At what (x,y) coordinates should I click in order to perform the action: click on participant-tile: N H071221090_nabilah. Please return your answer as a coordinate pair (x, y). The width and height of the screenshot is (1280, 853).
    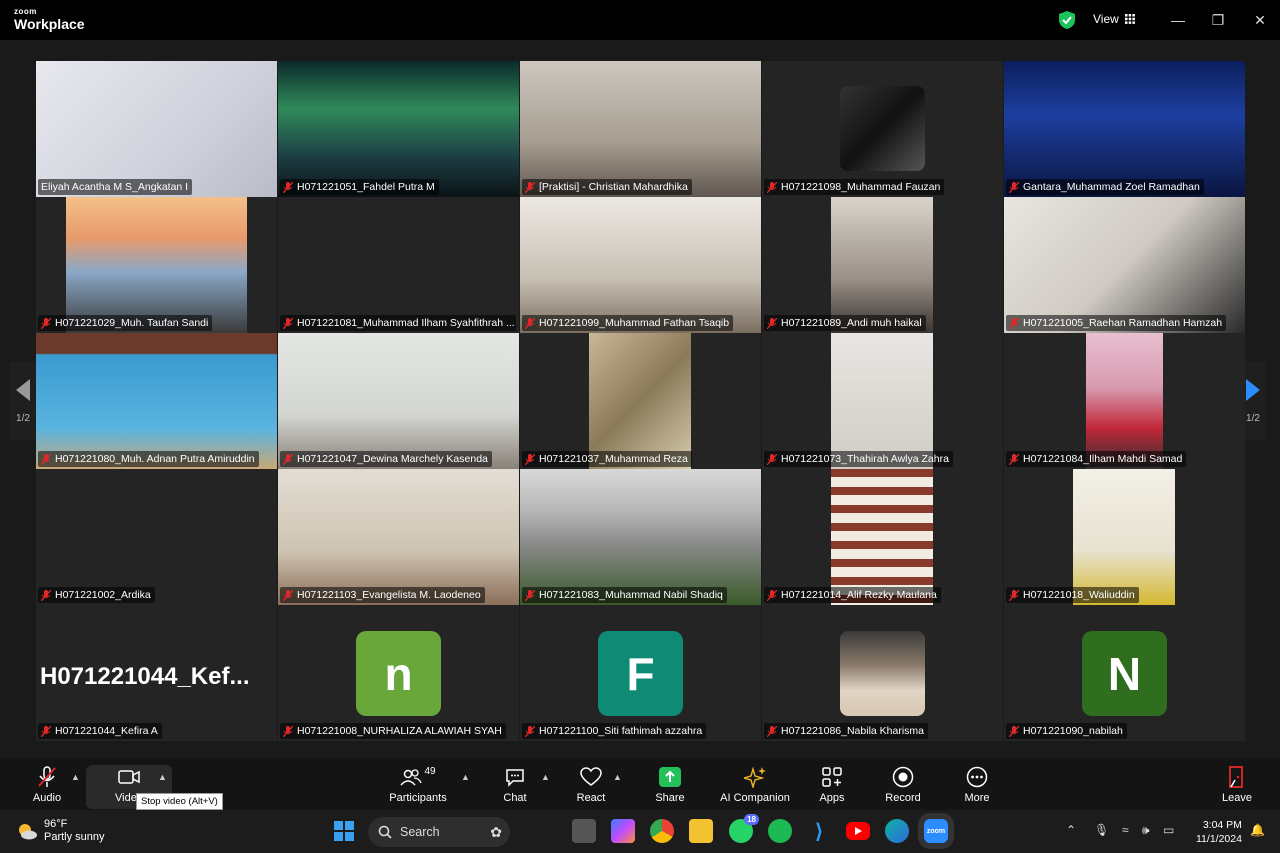
    Looking at the image, I should click on (1124, 673).